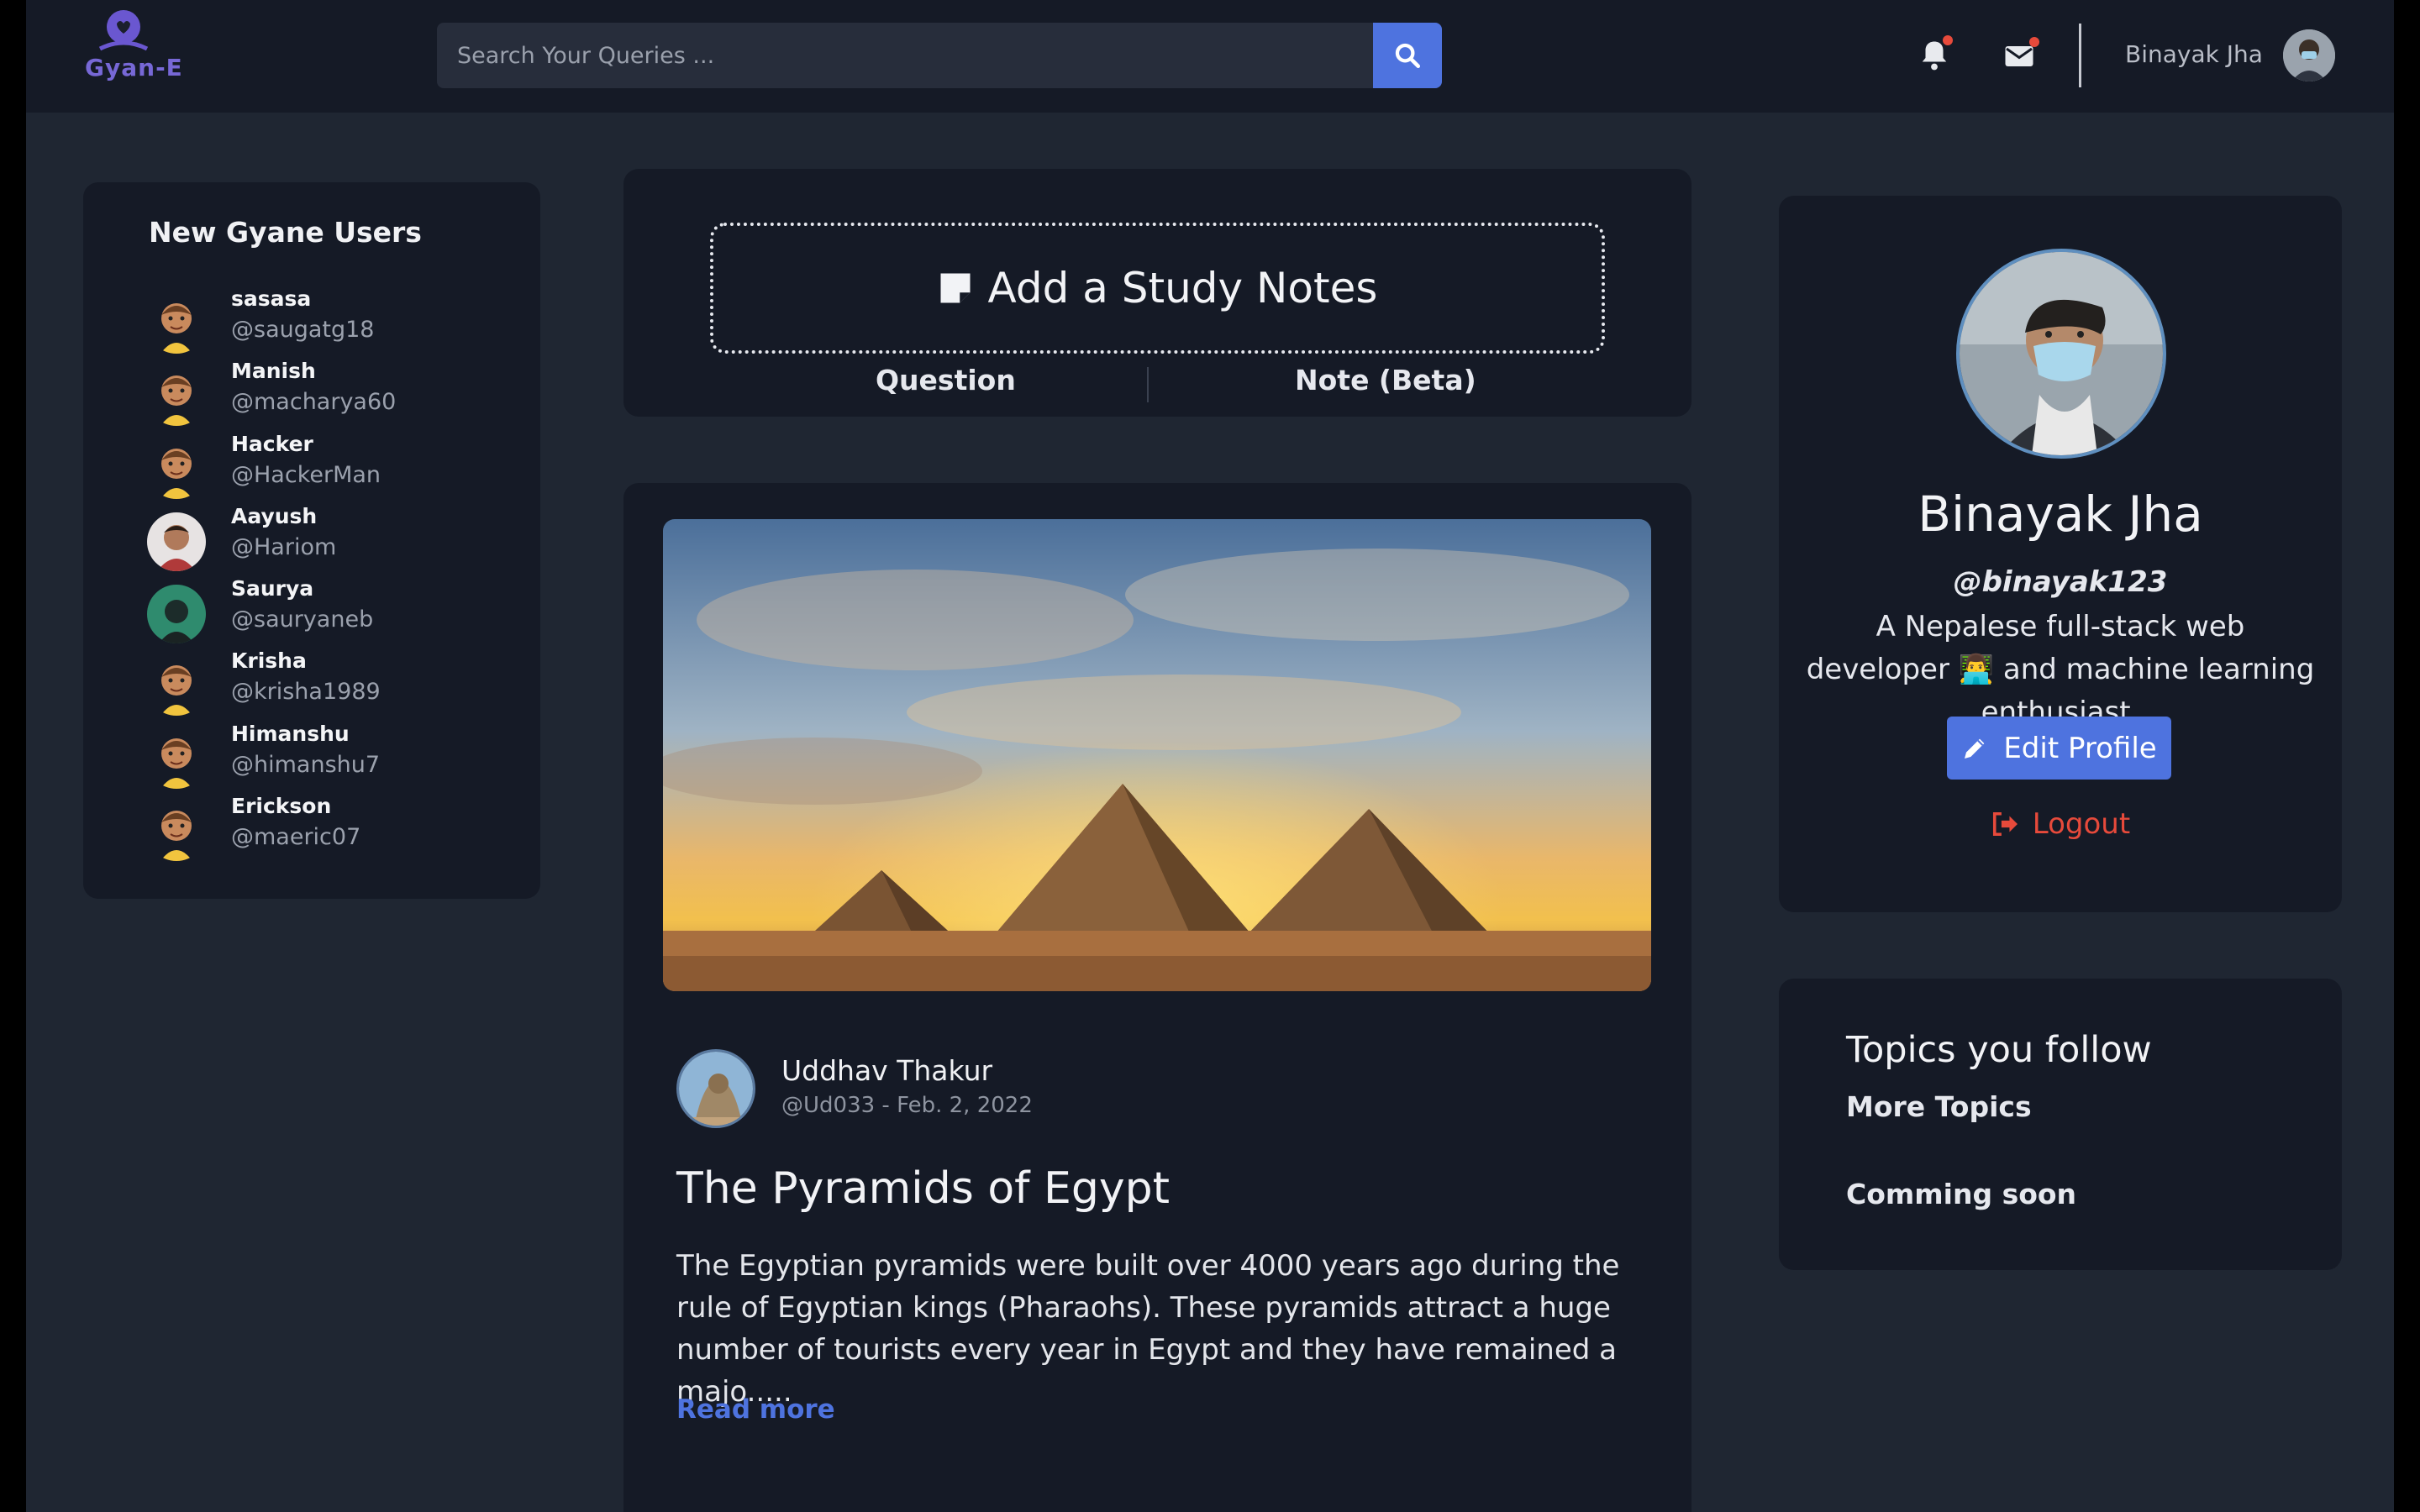 This screenshot has height=1512, width=2420. What do you see at coordinates (274, 516) in the screenshot?
I see `user-name: Aayush` at bounding box center [274, 516].